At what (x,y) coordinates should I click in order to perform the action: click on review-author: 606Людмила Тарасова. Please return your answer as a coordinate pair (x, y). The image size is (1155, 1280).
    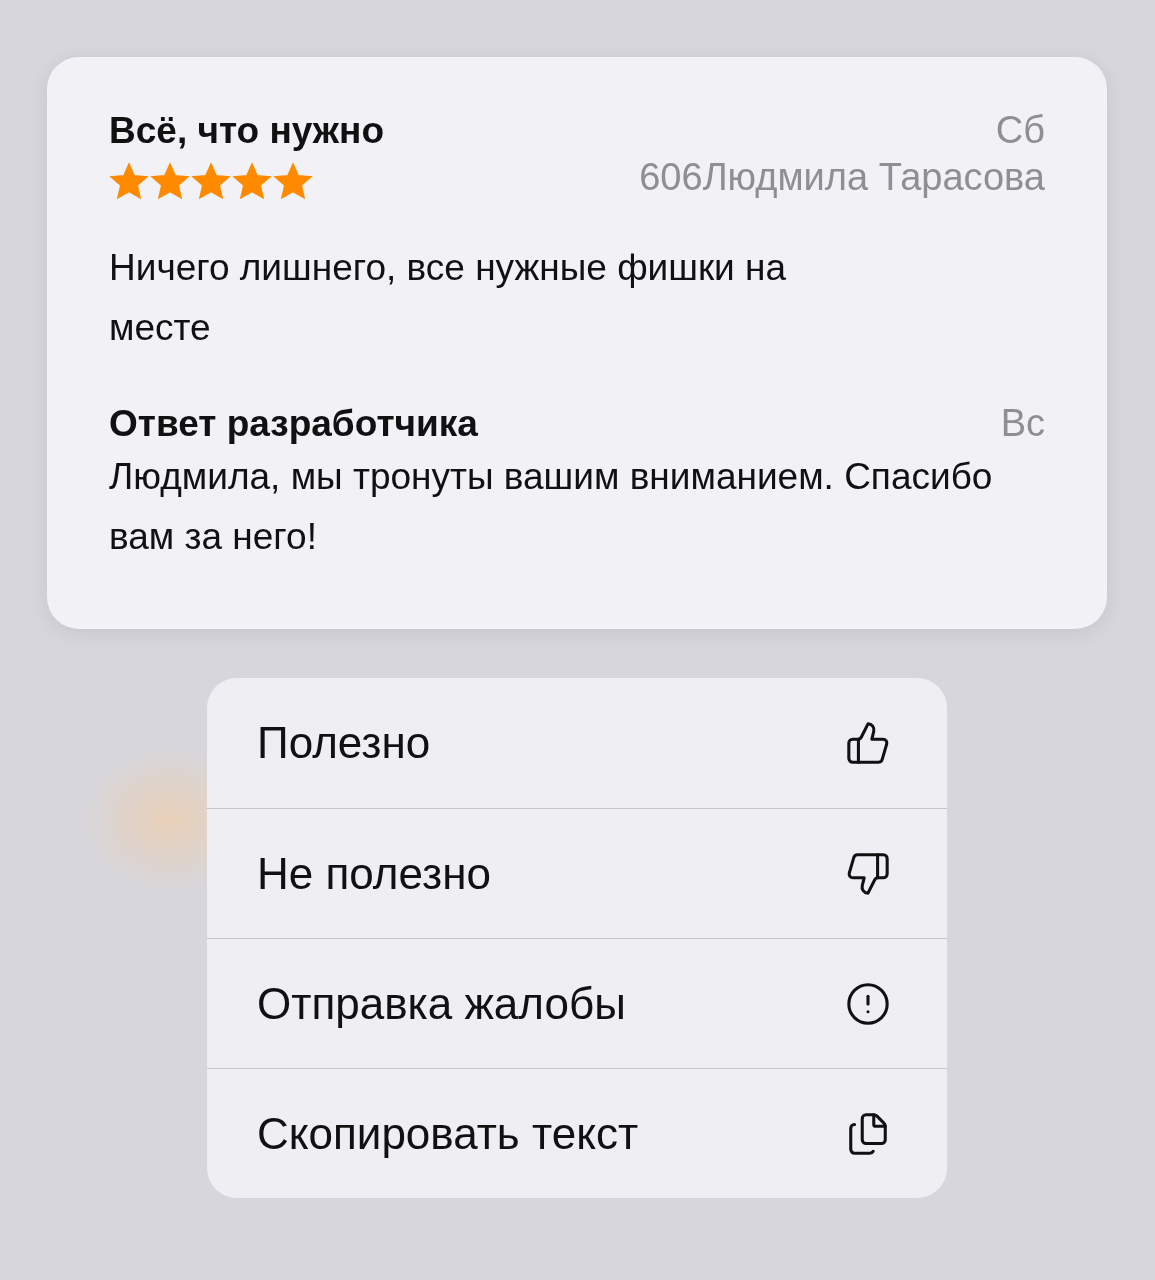
    Looking at the image, I should click on (842, 177).